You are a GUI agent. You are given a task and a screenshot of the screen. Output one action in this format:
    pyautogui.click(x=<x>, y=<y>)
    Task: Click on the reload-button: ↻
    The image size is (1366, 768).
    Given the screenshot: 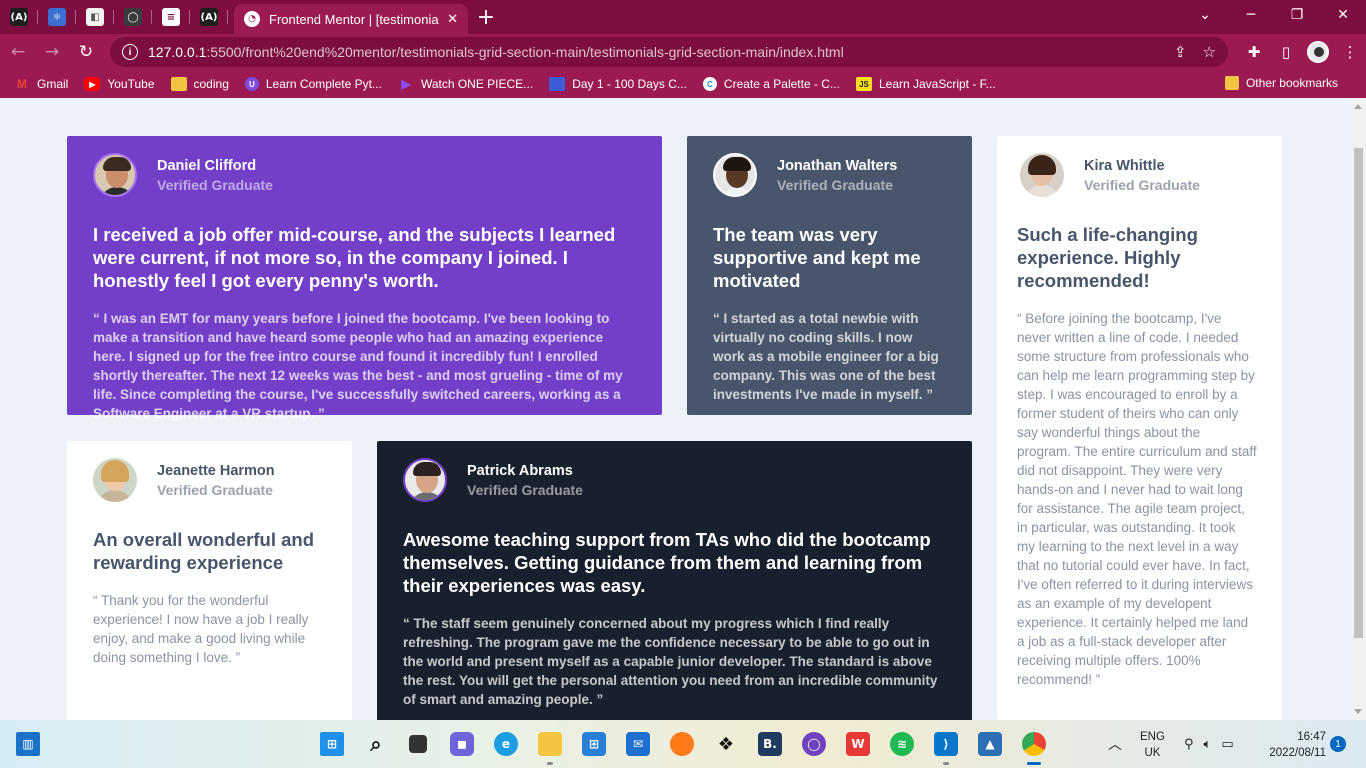 What is the action you would take?
    pyautogui.click(x=86, y=52)
    